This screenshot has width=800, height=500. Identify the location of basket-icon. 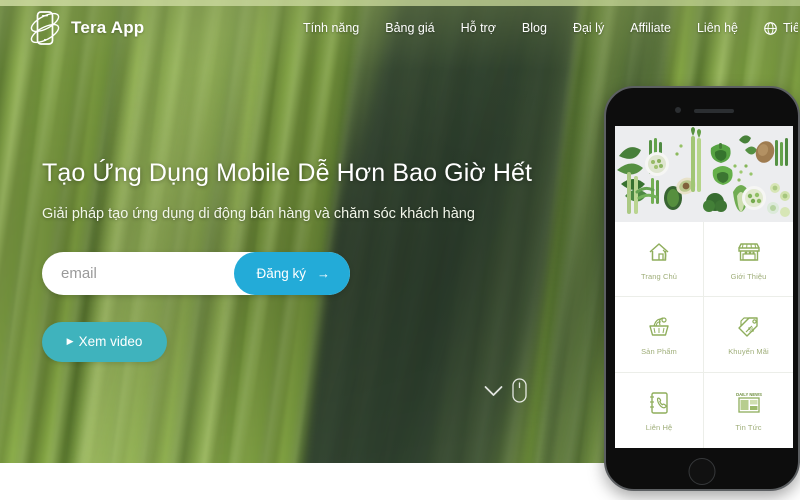
(659, 326).